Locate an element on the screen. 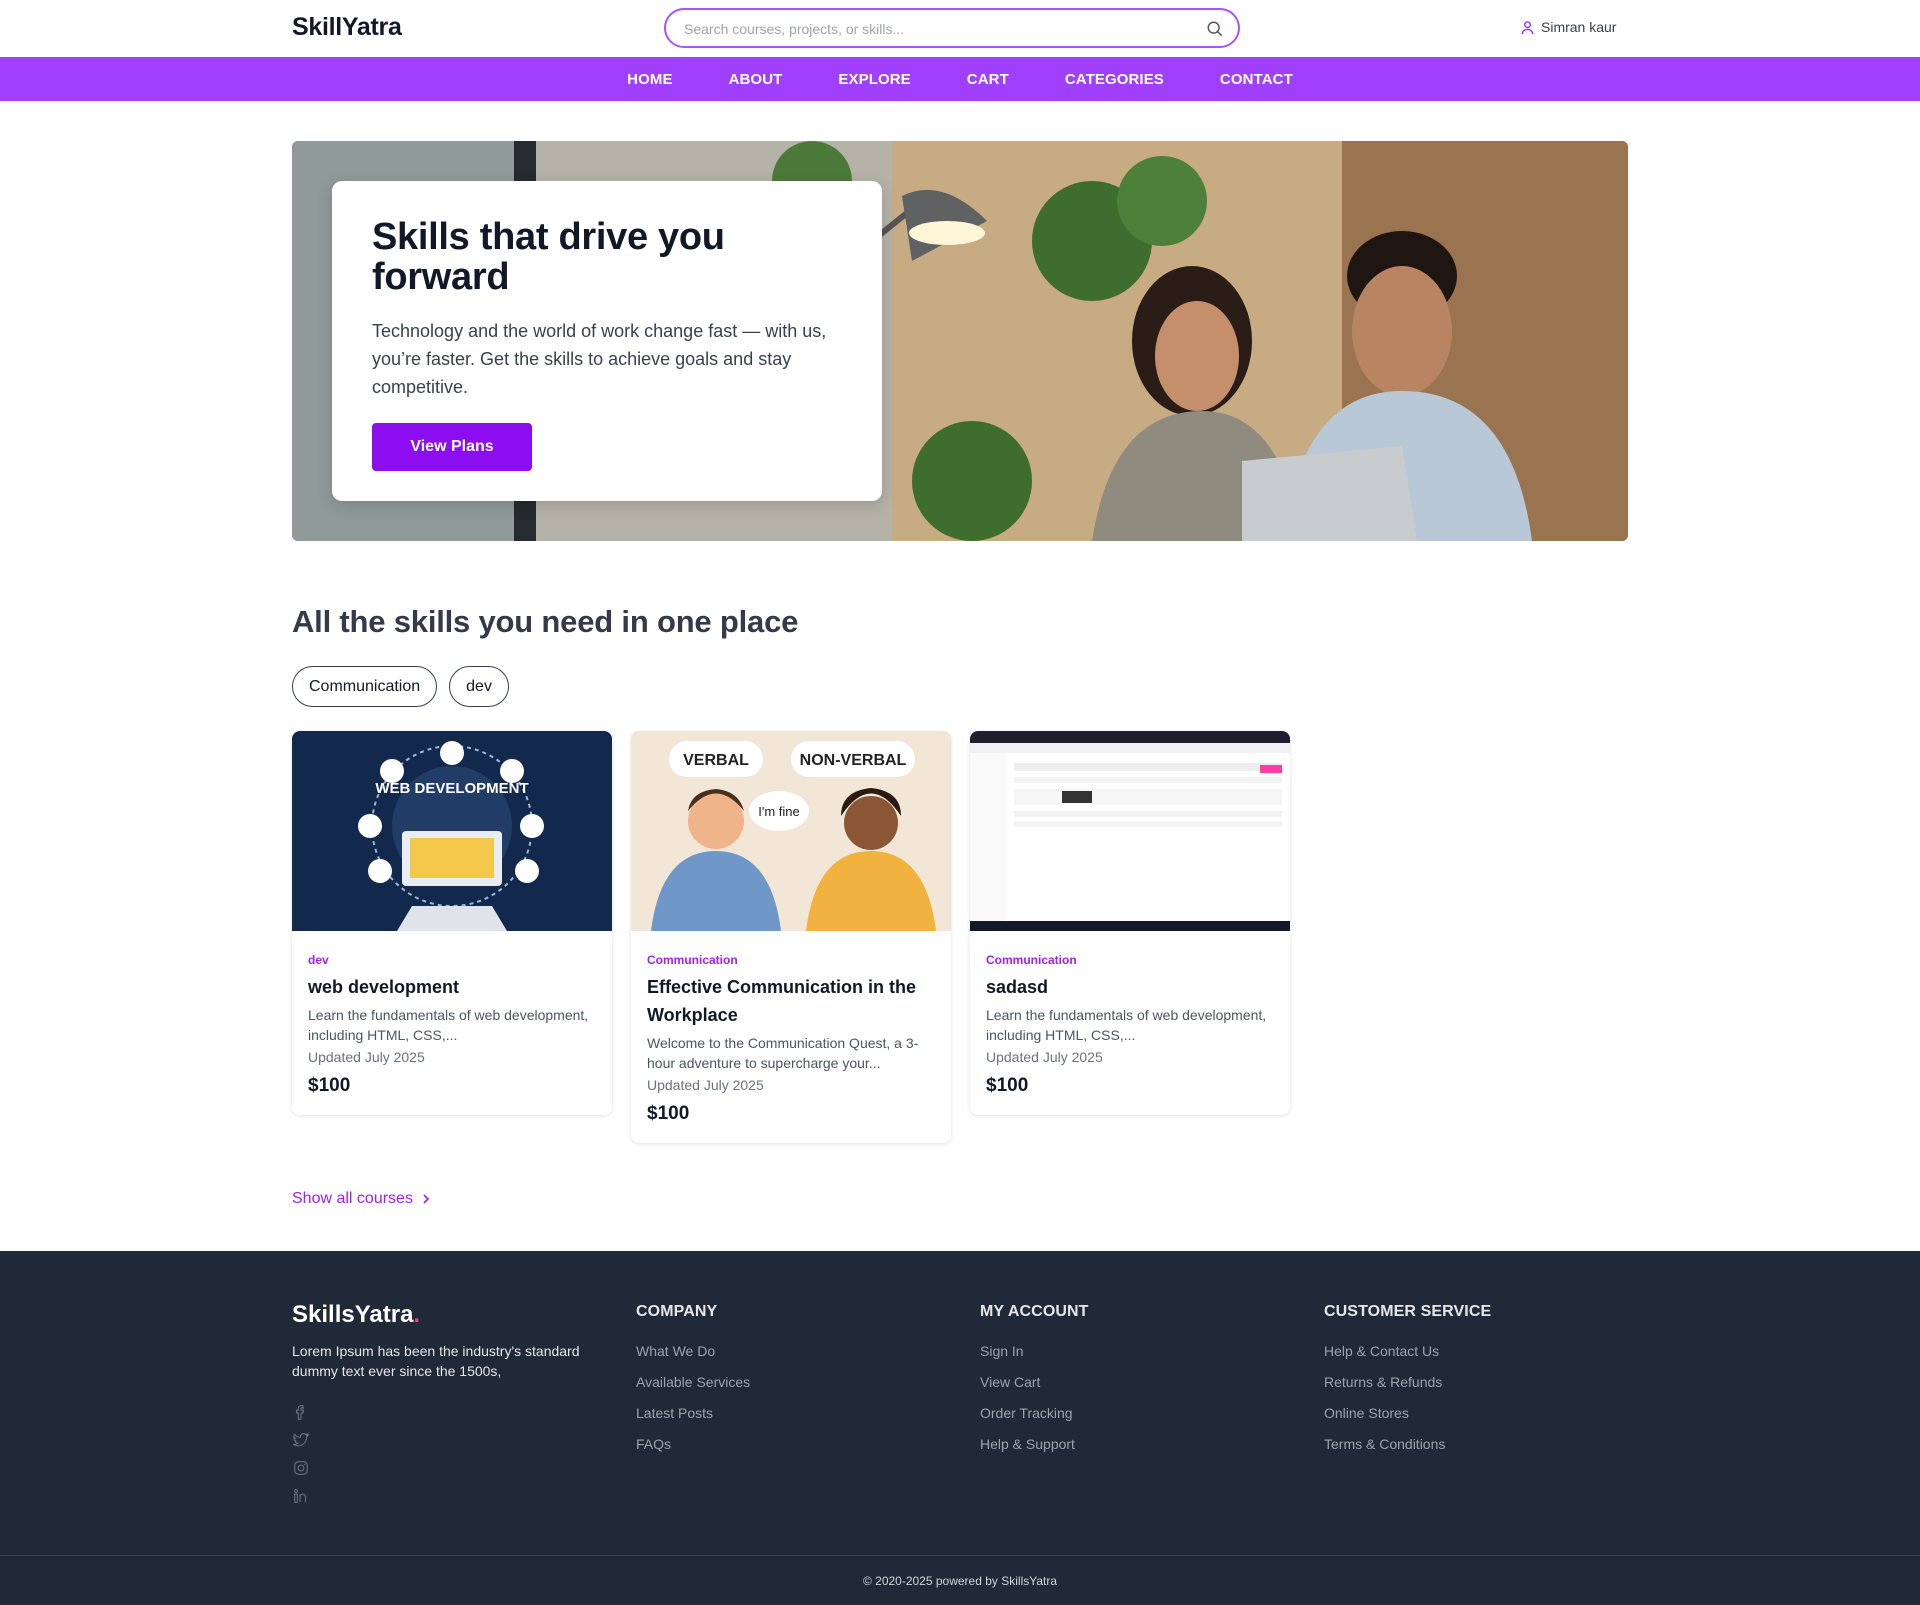  footer-column-title: COMPANY is located at coordinates (677, 1311).